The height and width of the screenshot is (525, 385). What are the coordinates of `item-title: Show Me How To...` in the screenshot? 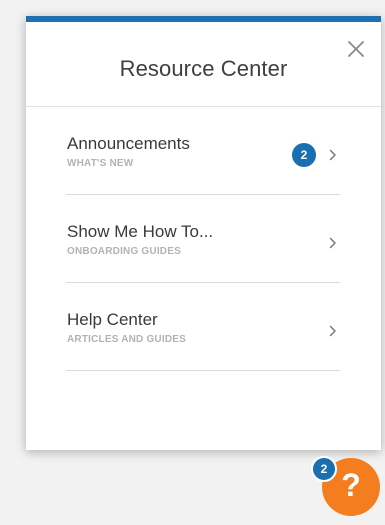 It's located at (140, 231).